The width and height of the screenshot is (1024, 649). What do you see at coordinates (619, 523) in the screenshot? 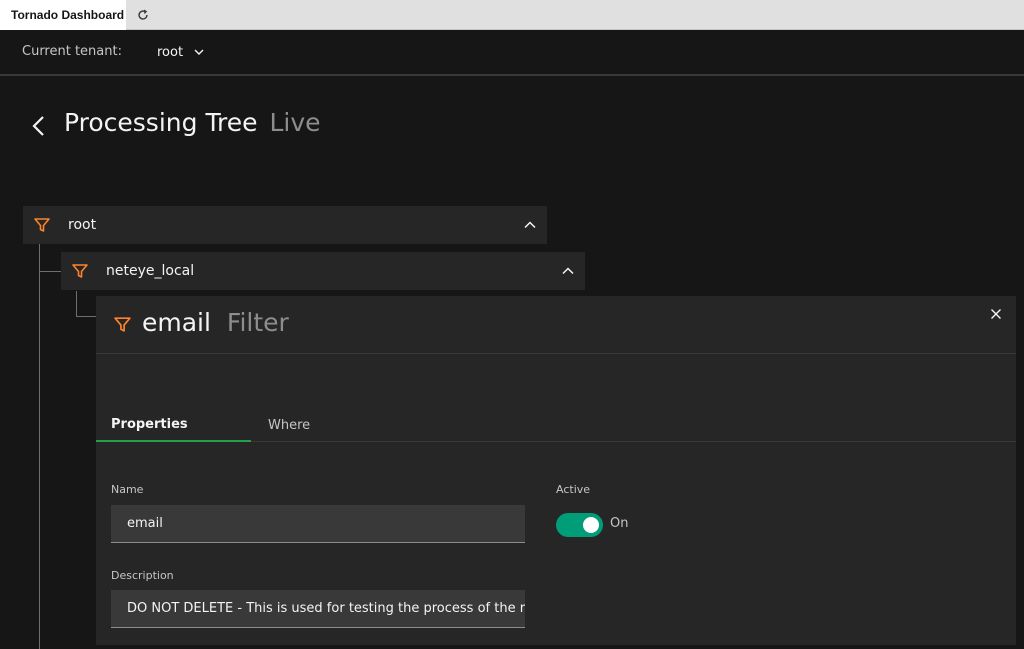
I see `active-state-text: On` at bounding box center [619, 523].